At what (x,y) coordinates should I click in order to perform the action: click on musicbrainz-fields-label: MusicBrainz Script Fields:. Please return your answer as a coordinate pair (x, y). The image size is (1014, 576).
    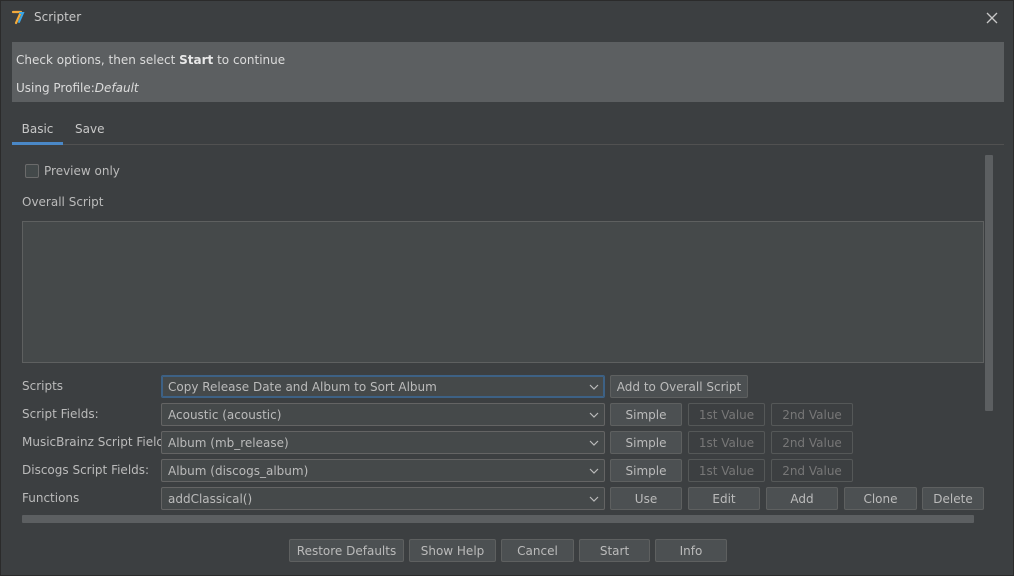
    Looking at the image, I should click on (98, 442).